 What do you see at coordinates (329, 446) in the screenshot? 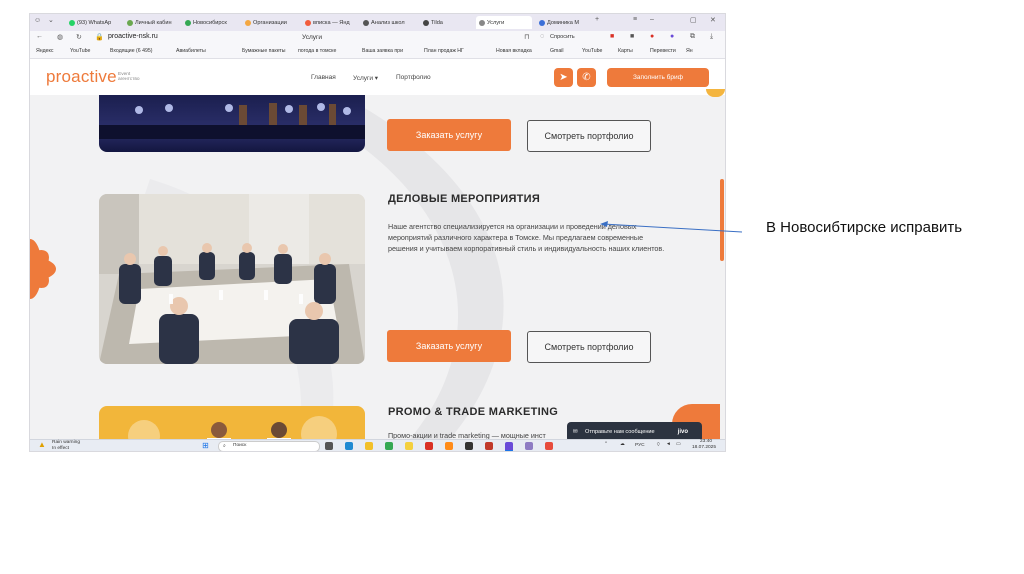
I see `task-view-icon` at bounding box center [329, 446].